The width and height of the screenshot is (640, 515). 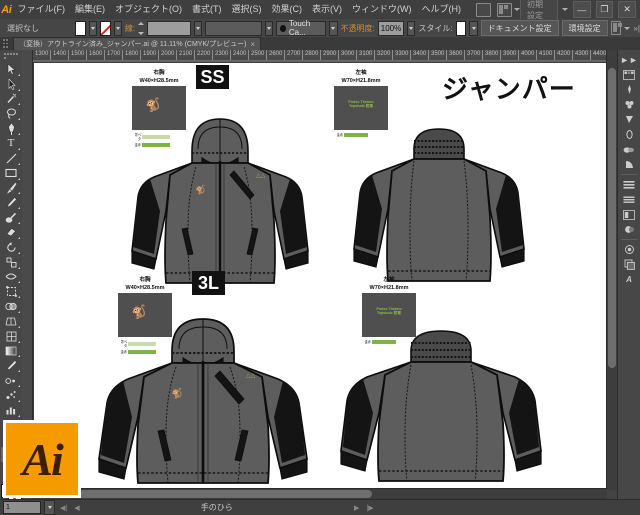 I want to click on tool-lasso, so click(x=11, y=113).